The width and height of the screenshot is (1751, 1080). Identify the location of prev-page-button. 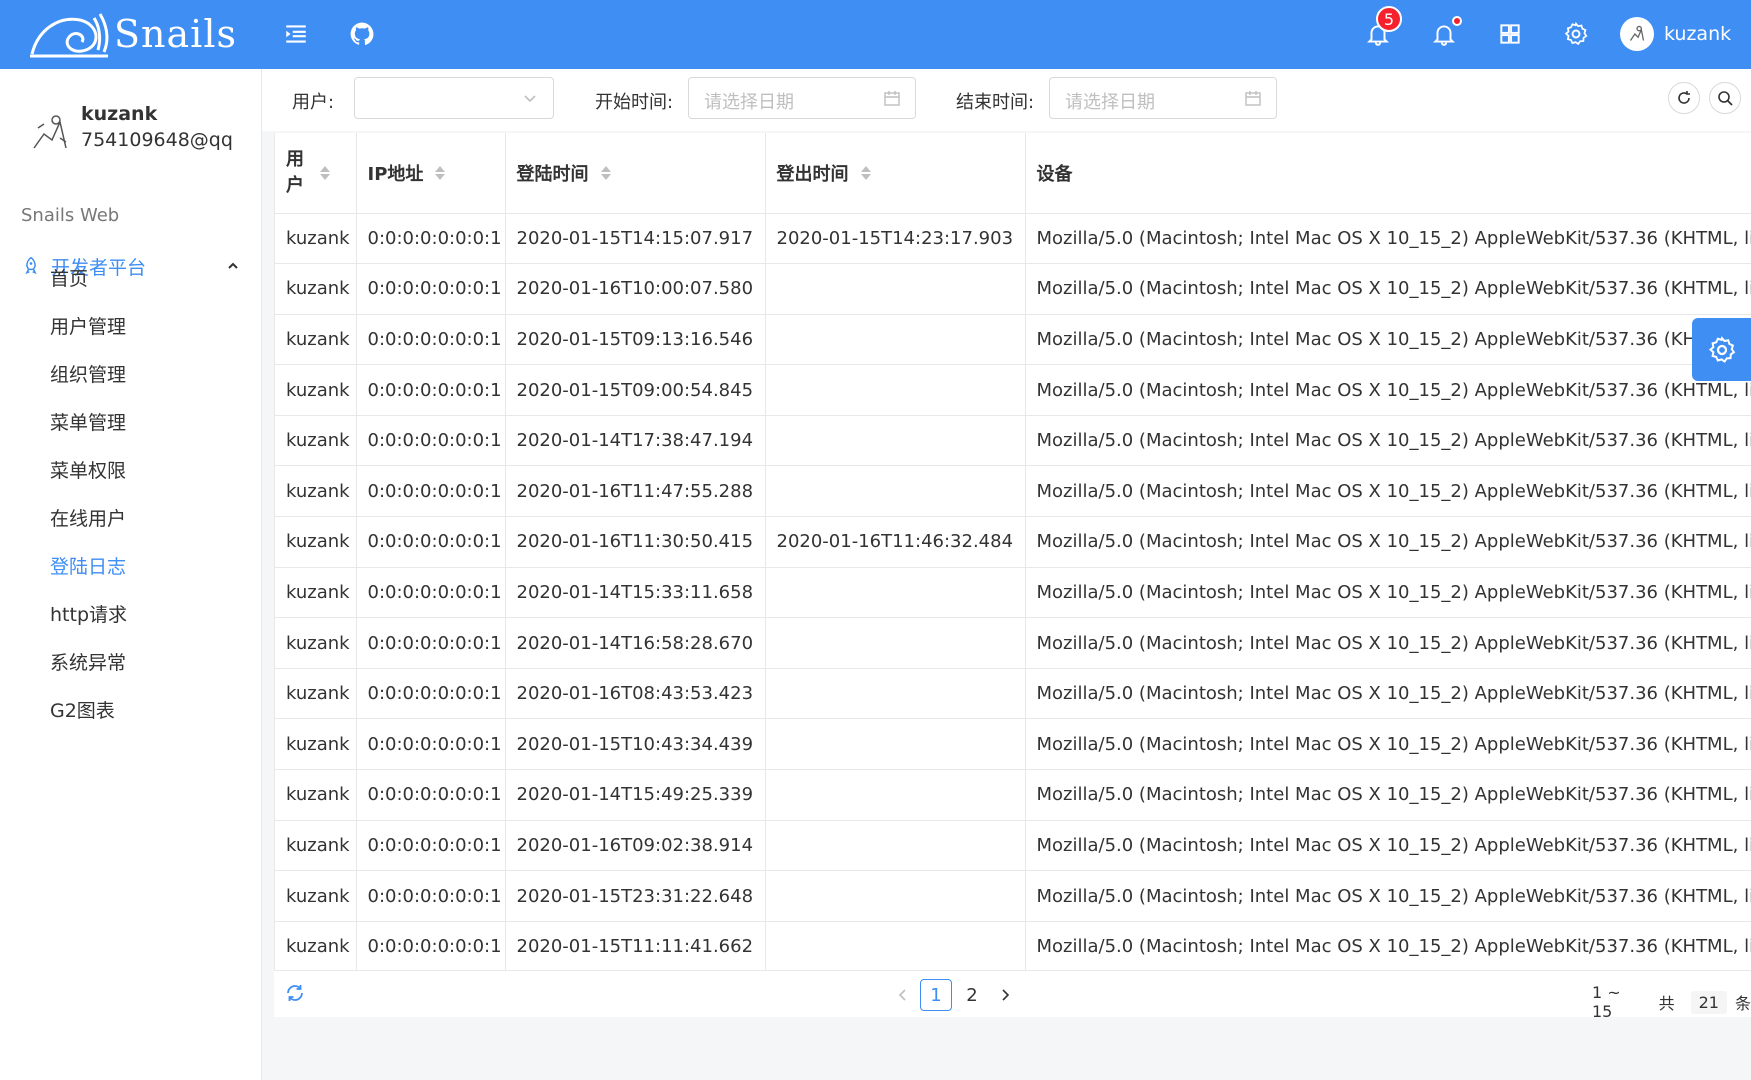
(903, 995).